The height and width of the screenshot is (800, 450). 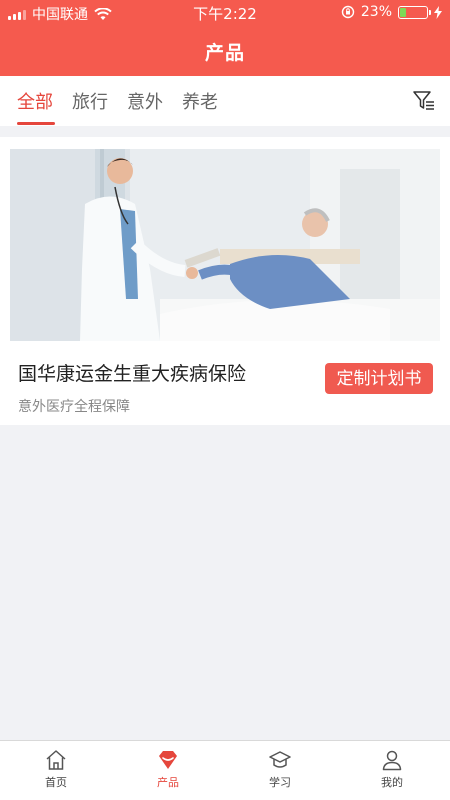 What do you see at coordinates (74, 407) in the screenshot?
I see `product-subtitle: 意外医疗全程保障` at bounding box center [74, 407].